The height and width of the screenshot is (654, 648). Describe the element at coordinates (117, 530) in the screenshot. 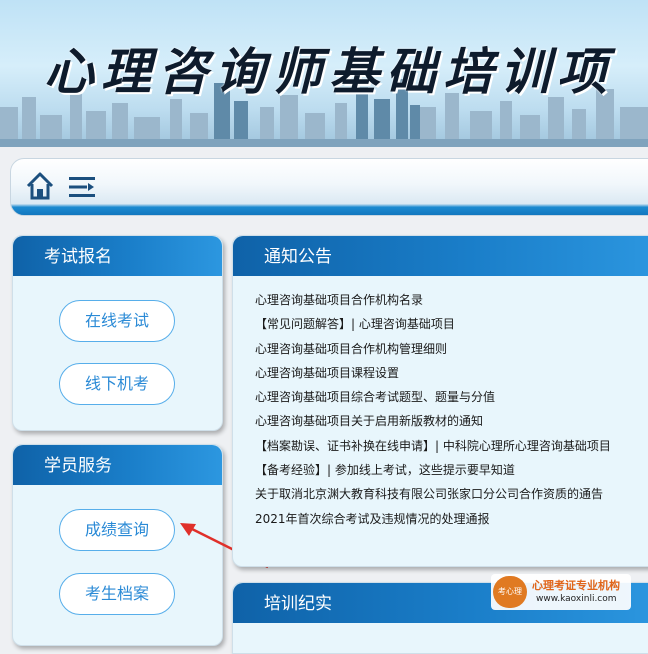

I see `score-query-button: 成绩查询` at that location.